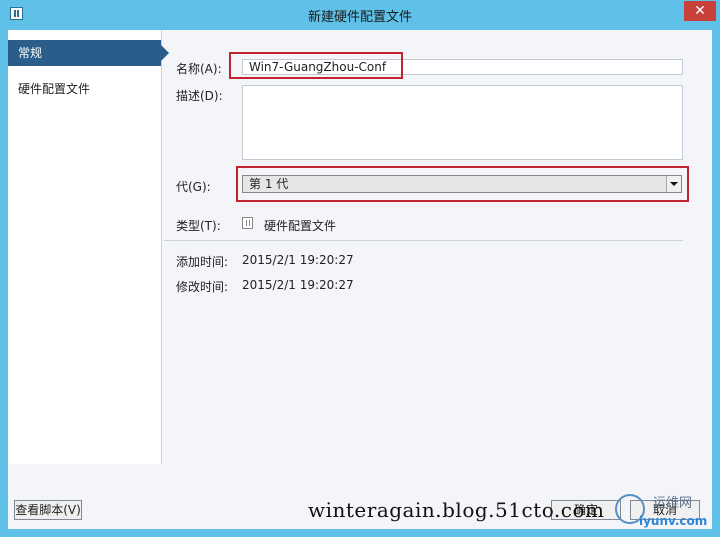  I want to click on added-time-label: 添加时间:, so click(202, 262).